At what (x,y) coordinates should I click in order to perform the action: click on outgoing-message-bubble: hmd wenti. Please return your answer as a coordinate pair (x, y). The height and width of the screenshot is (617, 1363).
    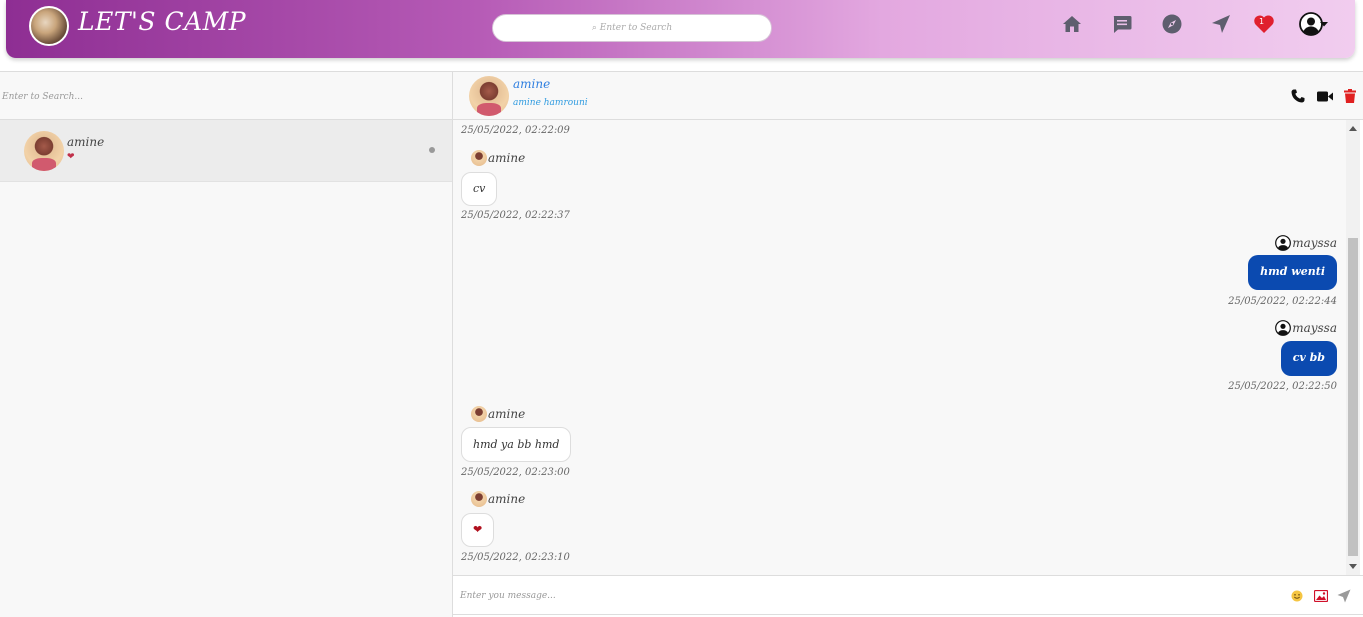
    Looking at the image, I should click on (1292, 272).